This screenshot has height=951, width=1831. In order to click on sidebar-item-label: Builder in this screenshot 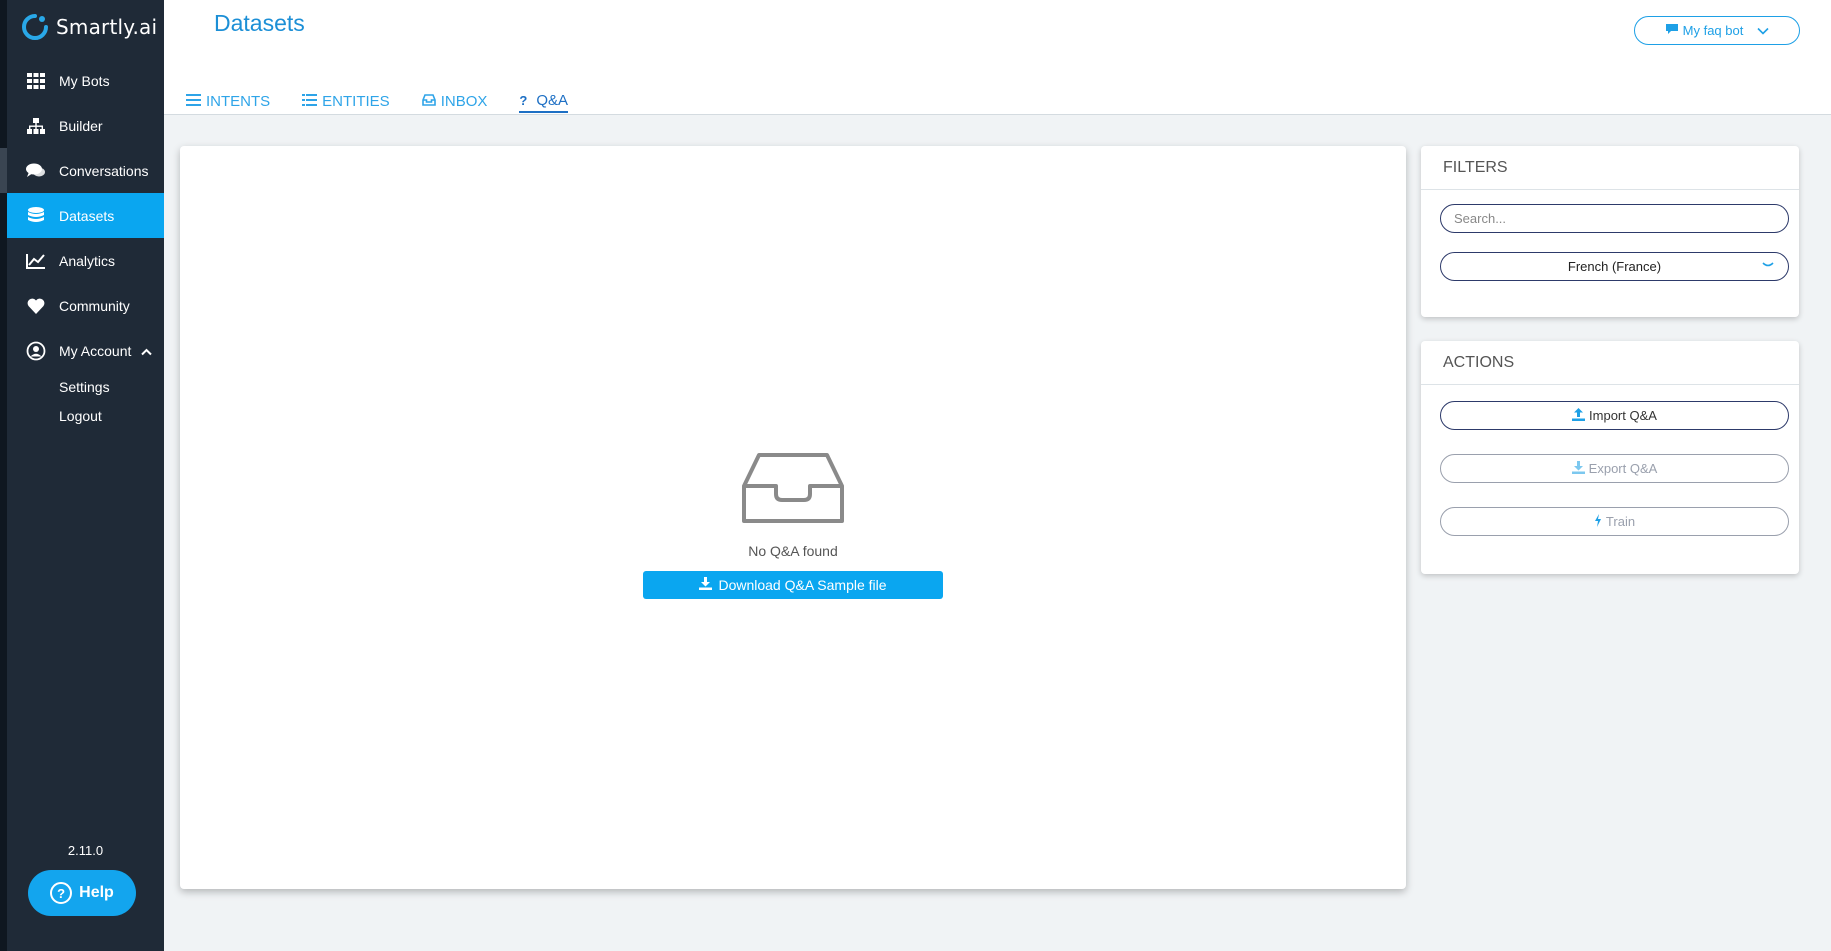, I will do `click(81, 125)`.